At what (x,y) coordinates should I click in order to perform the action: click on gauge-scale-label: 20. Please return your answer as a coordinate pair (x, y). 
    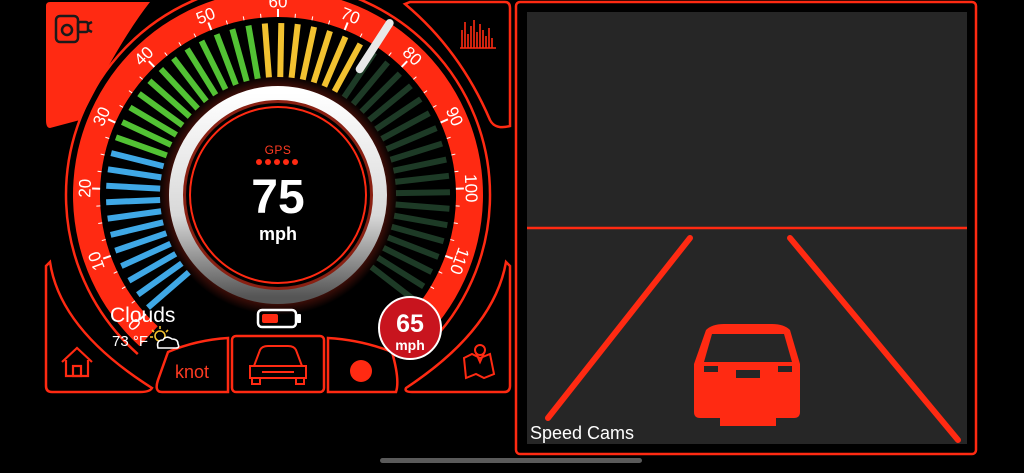
    Looking at the image, I should click on (85, 188).